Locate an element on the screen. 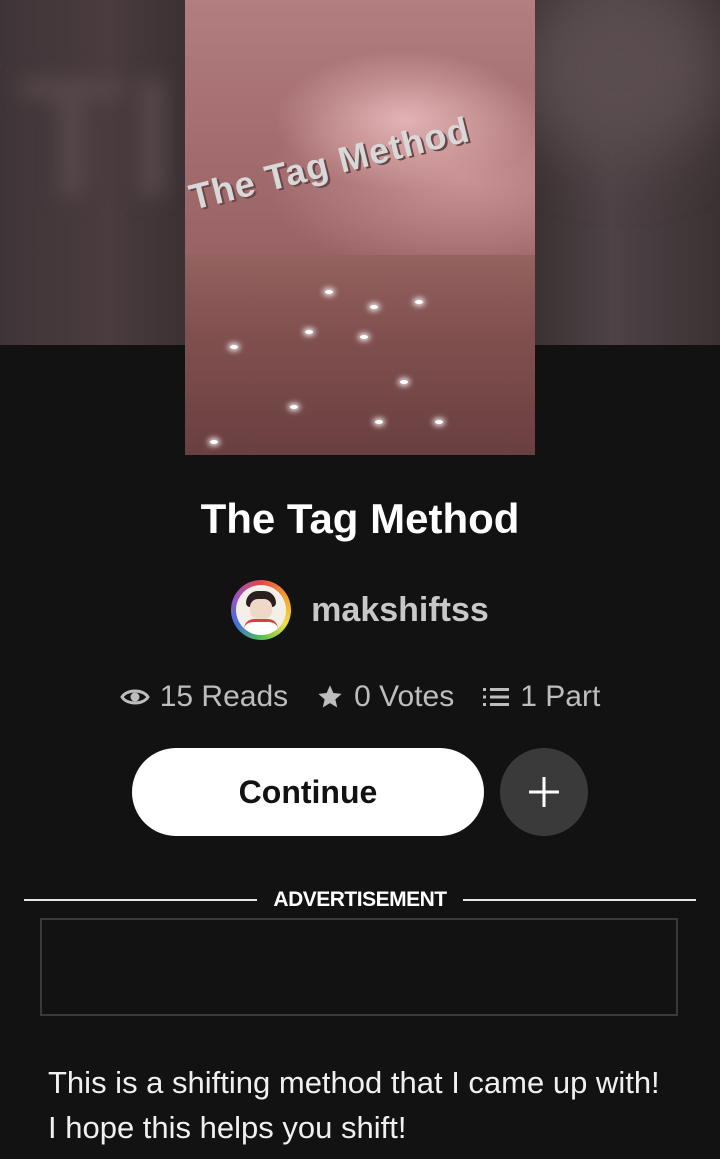 The image size is (720, 1159). plus-icon is located at coordinates (544, 792).